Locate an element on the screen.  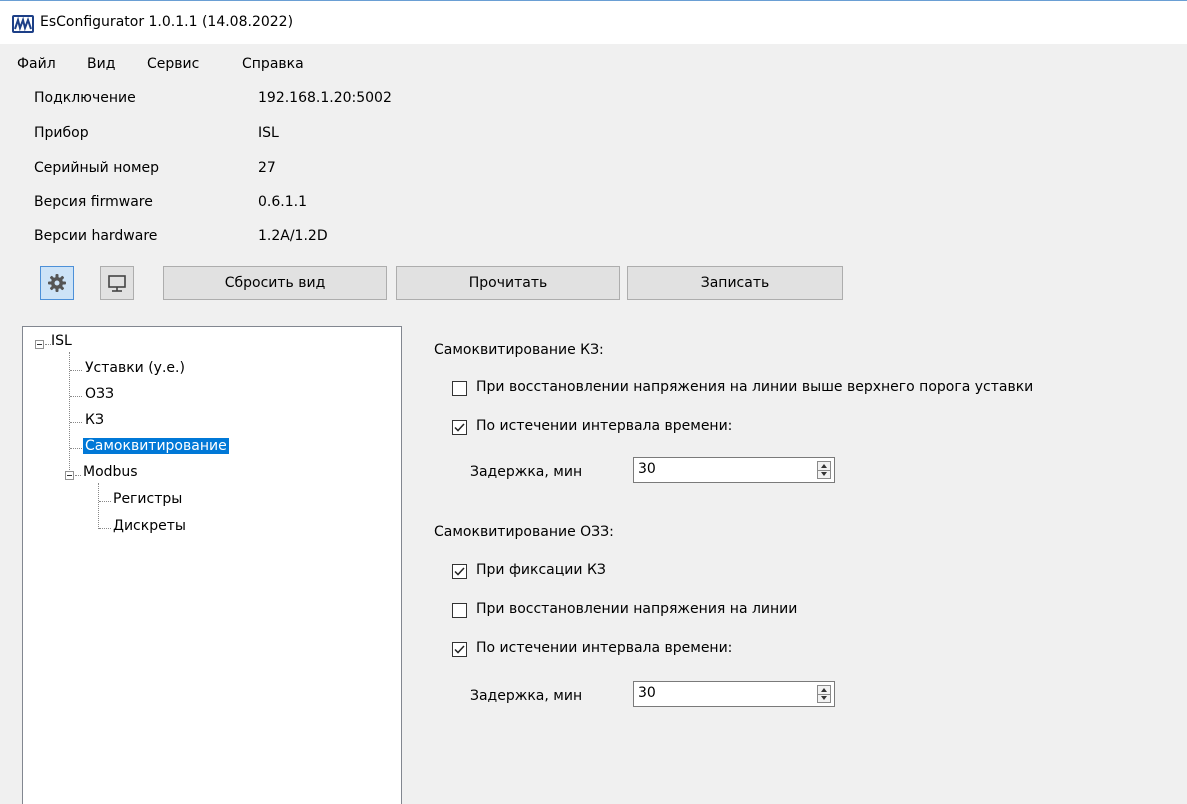
reset-view-button: Сбросить вид is located at coordinates (275, 283).